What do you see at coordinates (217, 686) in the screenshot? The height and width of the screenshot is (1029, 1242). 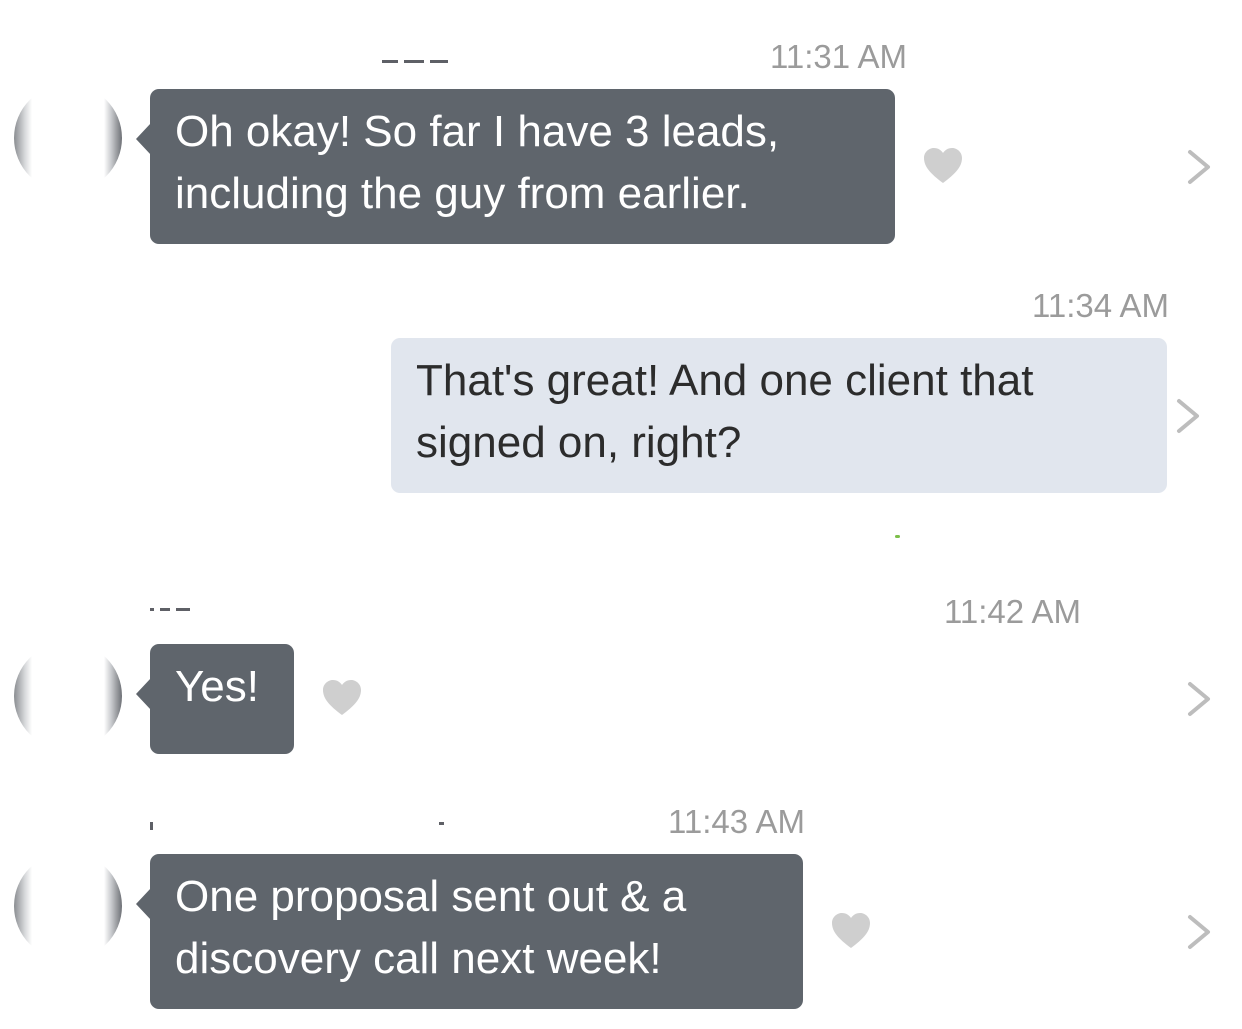 I see `message-text-line: Yes!` at bounding box center [217, 686].